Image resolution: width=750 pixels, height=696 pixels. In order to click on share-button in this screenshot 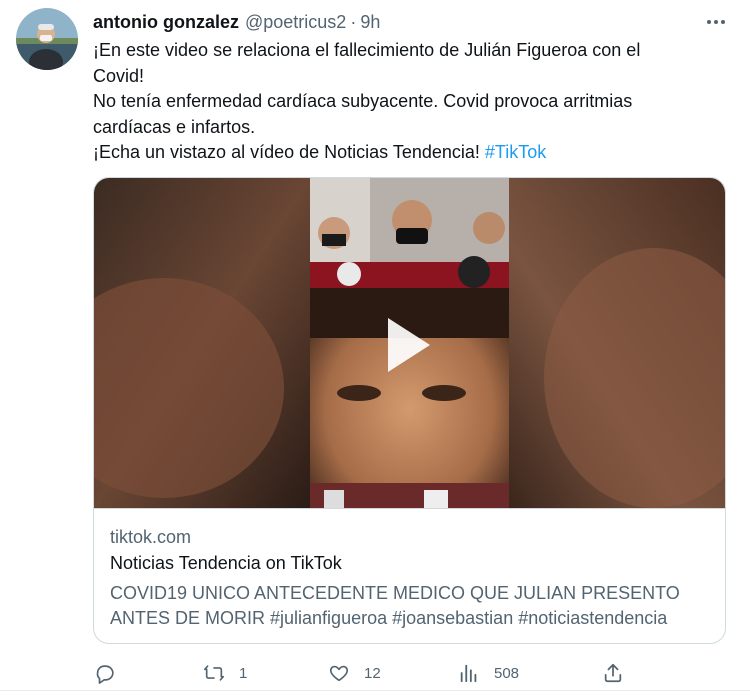, I will do `click(613, 673)`.